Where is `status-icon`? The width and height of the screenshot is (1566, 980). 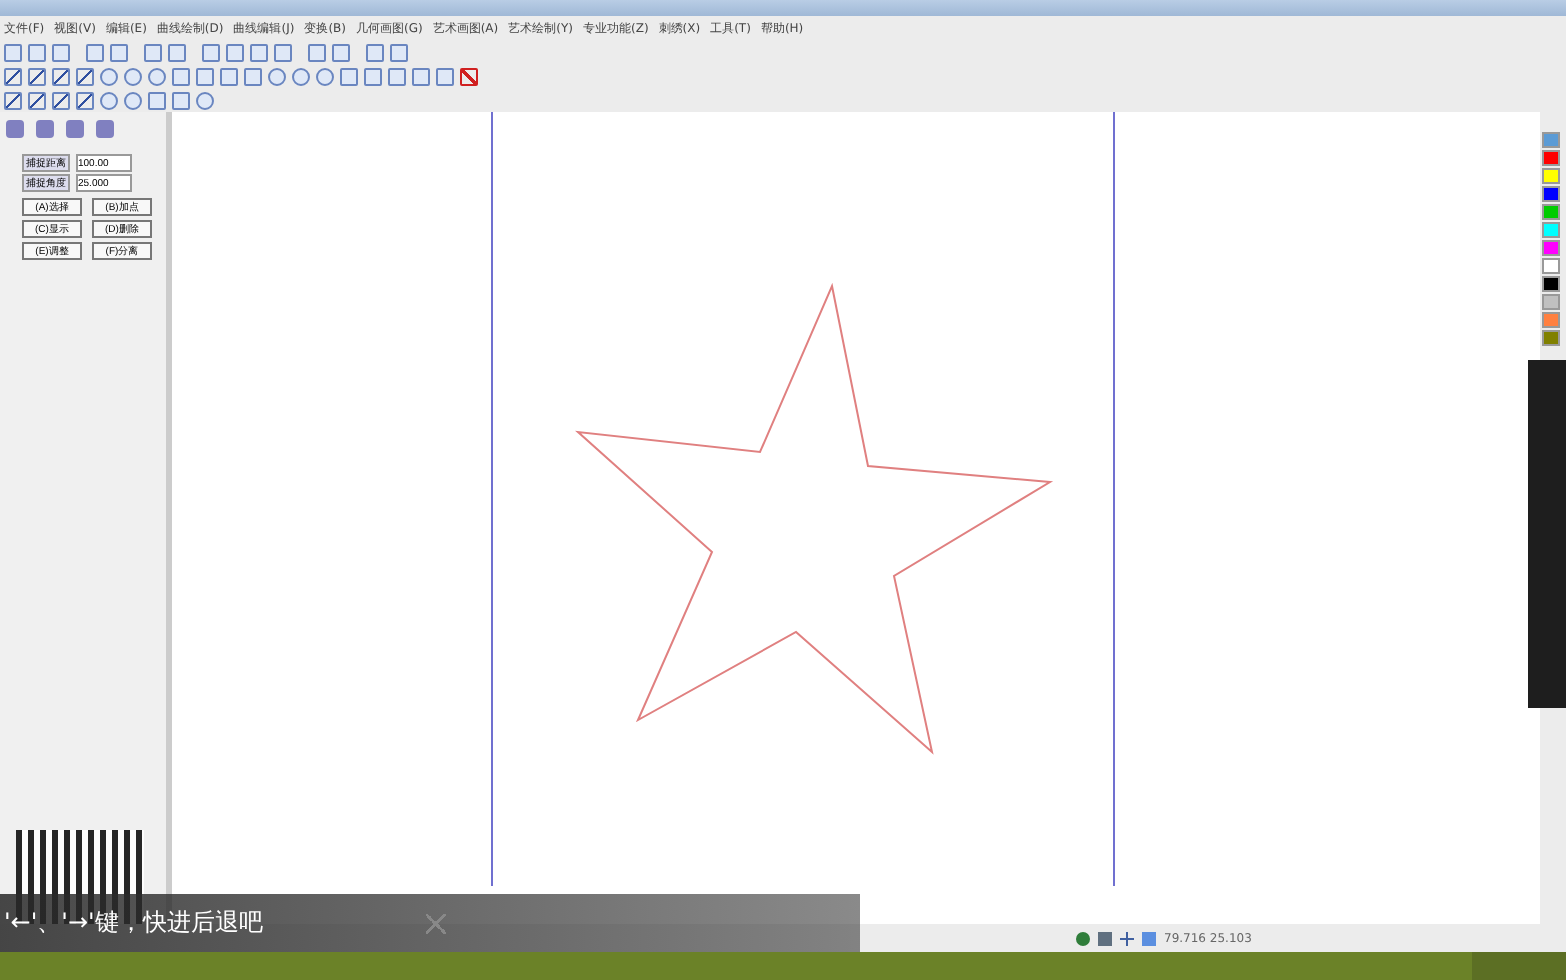
status-icon is located at coordinates (1149, 938).